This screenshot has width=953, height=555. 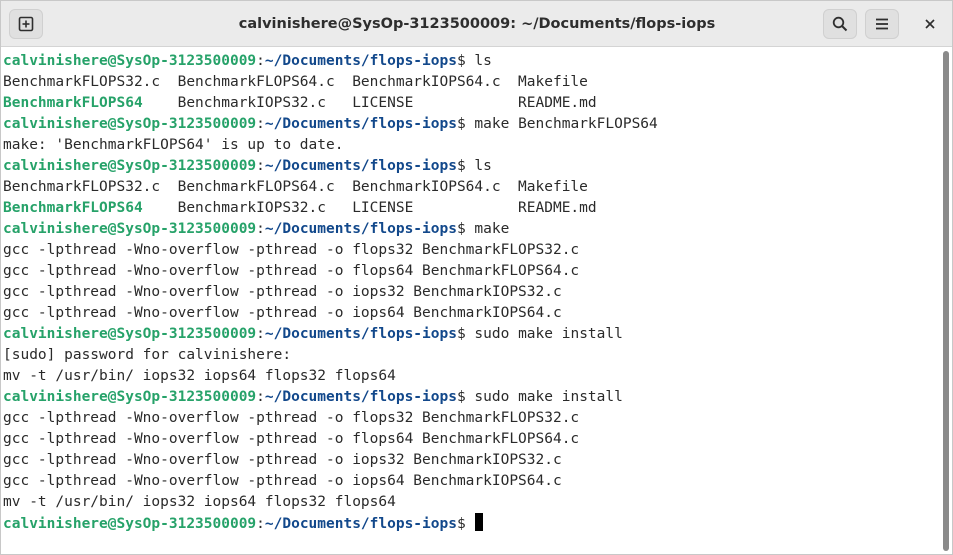 I want to click on hamburger-menu-icon, so click(x=882, y=24).